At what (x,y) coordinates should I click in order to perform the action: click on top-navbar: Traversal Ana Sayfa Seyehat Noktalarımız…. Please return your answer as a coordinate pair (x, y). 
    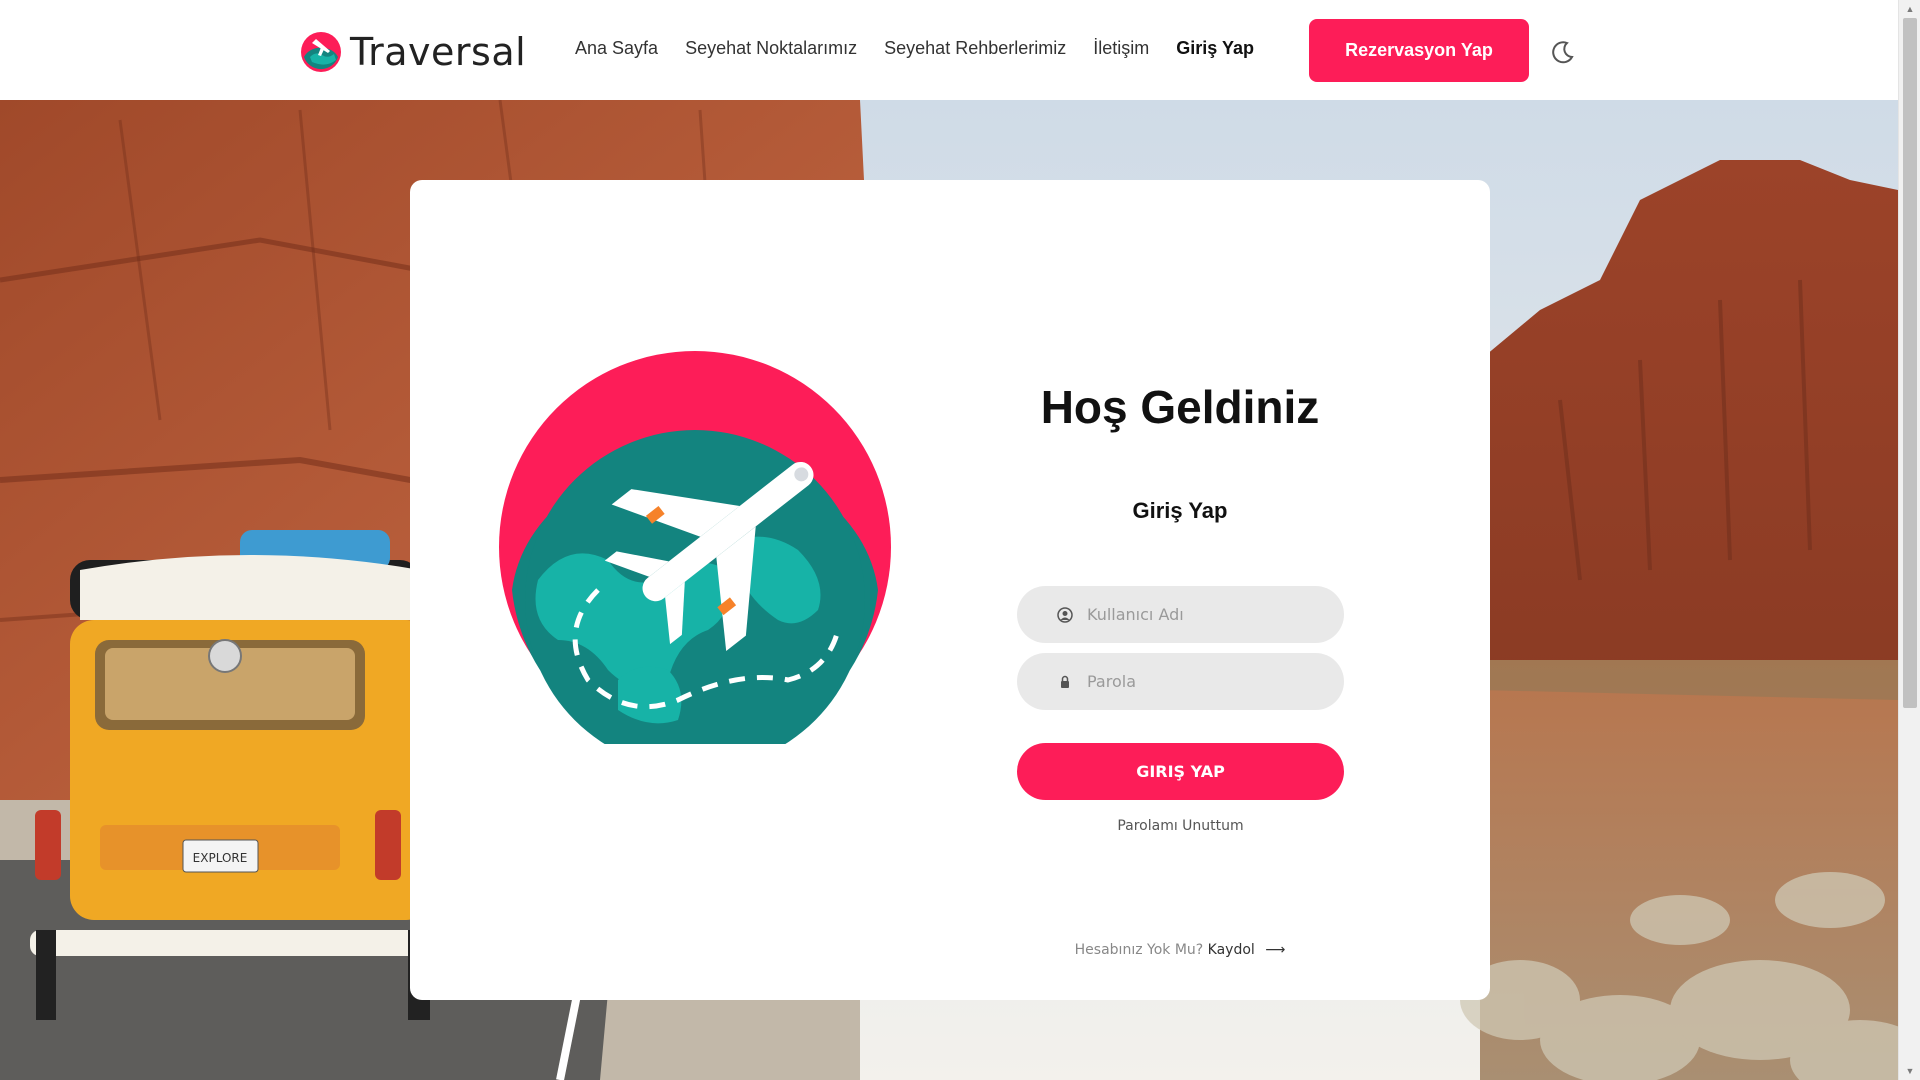
    Looking at the image, I should click on (949, 50).